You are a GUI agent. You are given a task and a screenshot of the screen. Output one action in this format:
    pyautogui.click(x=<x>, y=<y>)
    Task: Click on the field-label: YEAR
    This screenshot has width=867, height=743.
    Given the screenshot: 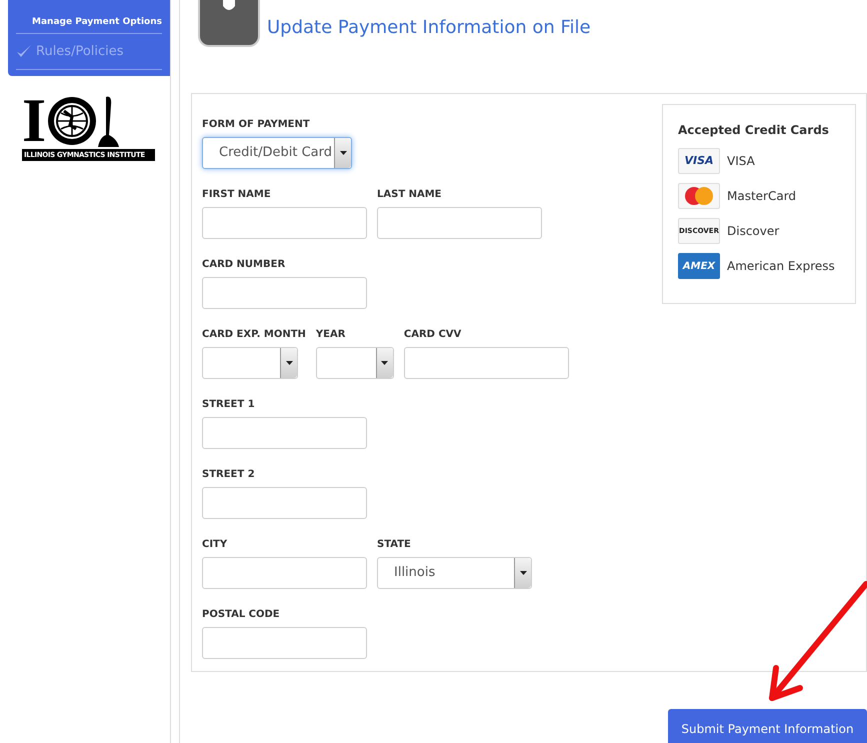 What is the action you would take?
    pyautogui.click(x=331, y=335)
    